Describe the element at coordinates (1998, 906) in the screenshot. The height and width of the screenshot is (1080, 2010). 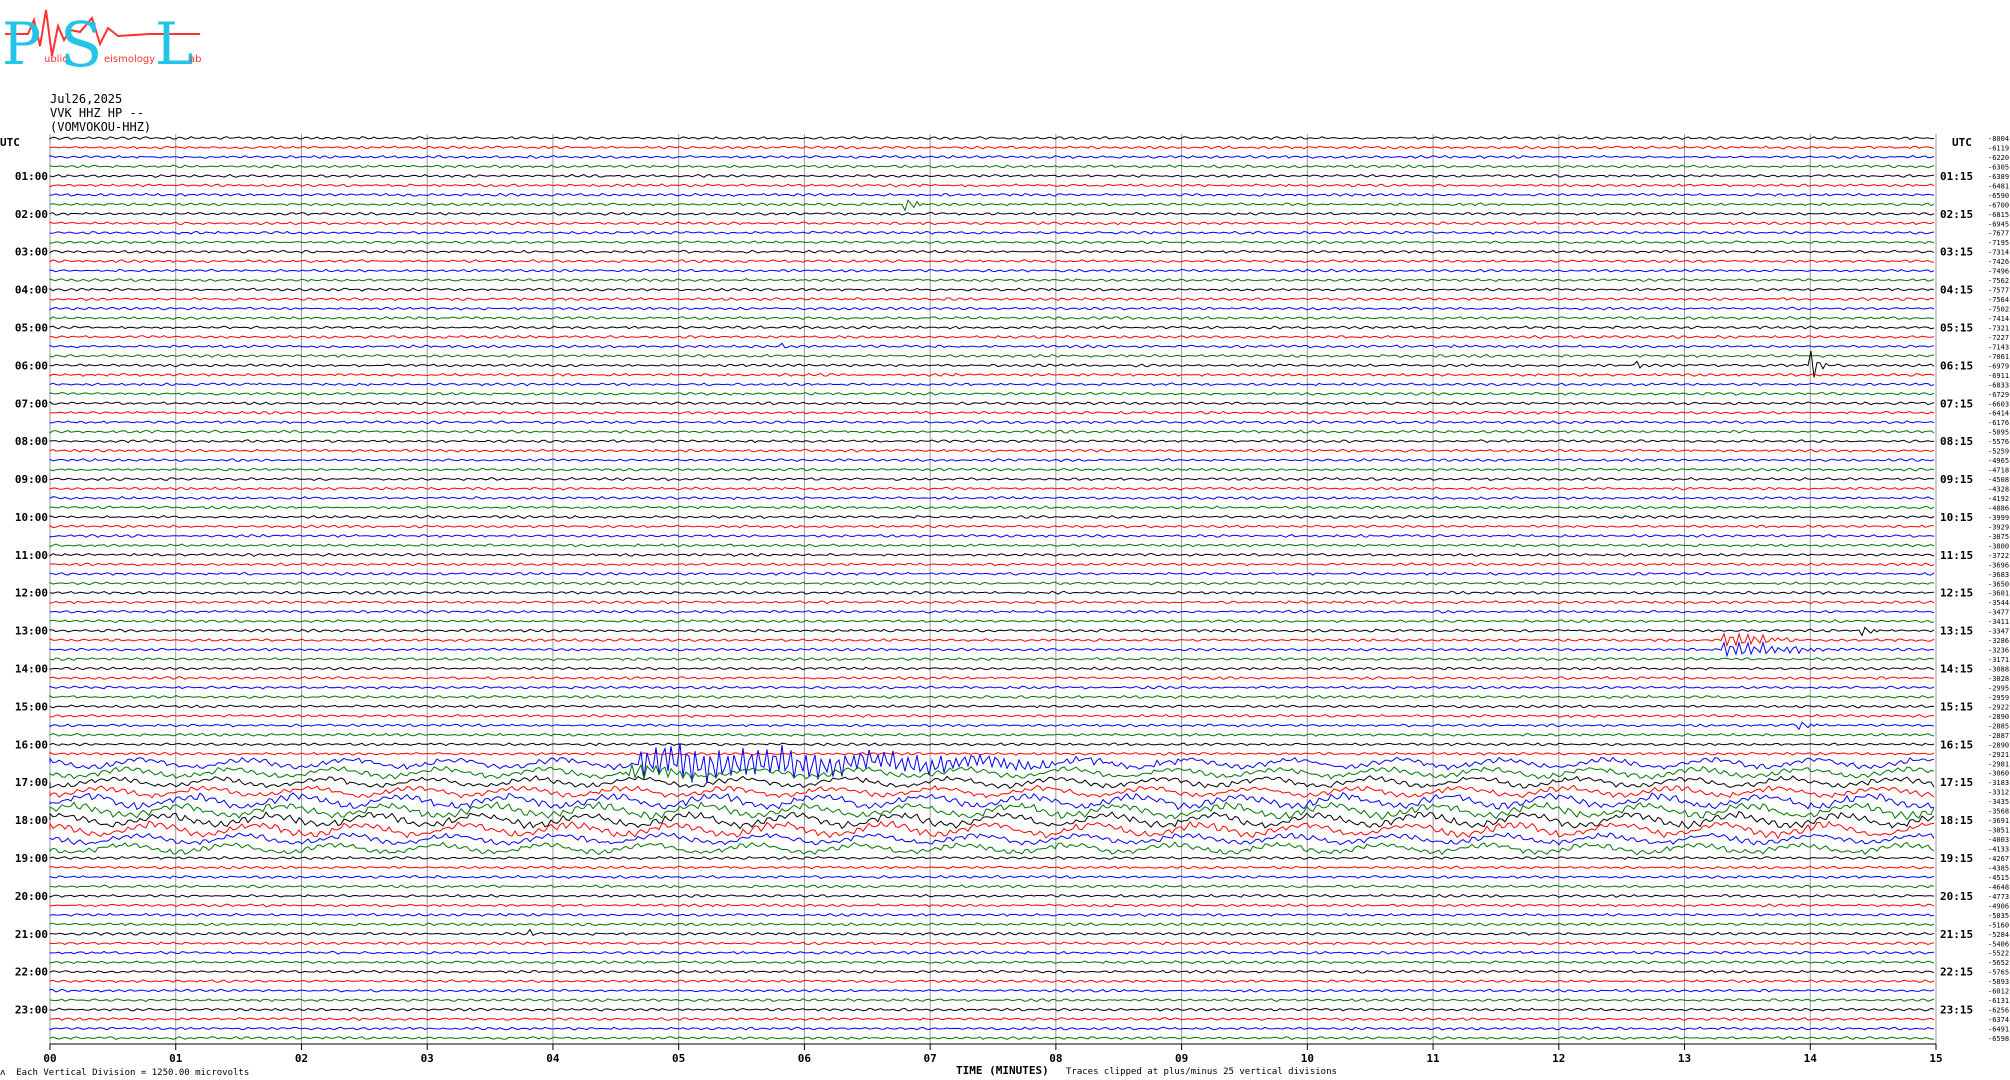
I see `trace-offset-label: -4906` at that location.